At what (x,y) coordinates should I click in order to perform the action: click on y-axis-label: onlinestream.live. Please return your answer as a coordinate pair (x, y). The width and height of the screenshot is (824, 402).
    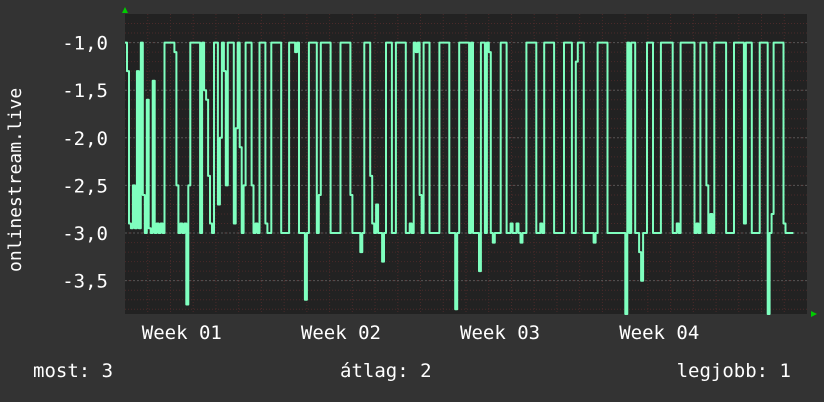
    Looking at the image, I should click on (14, 180).